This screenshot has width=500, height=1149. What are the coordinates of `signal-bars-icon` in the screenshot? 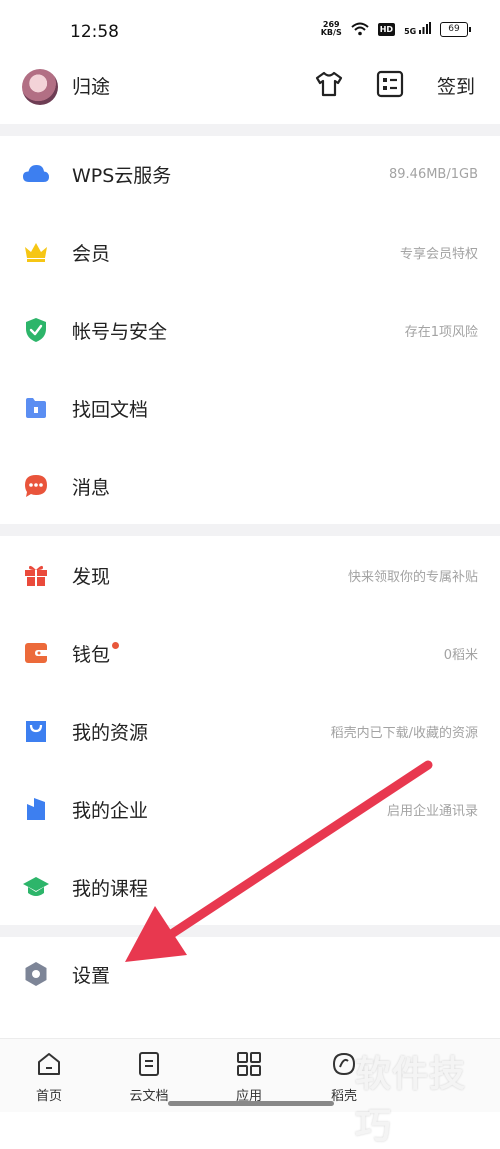 It's located at (425, 28).